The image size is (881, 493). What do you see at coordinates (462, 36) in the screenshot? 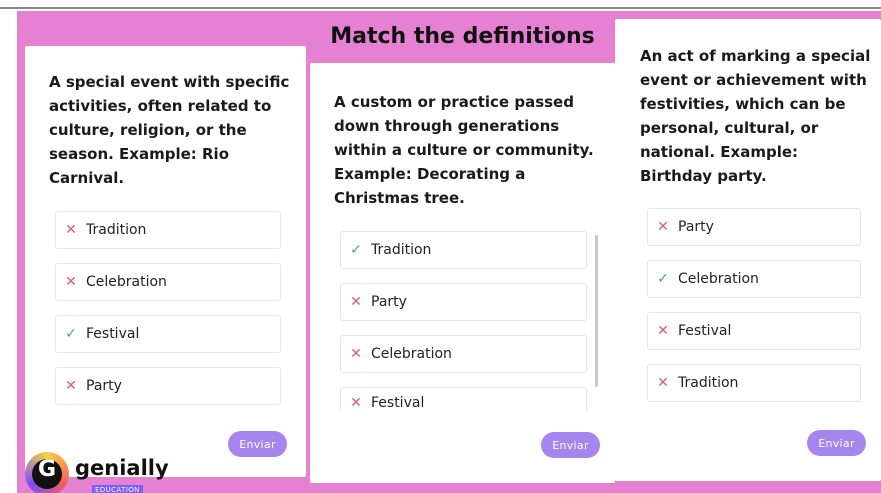
I see `page-title: Match the definitions` at bounding box center [462, 36].